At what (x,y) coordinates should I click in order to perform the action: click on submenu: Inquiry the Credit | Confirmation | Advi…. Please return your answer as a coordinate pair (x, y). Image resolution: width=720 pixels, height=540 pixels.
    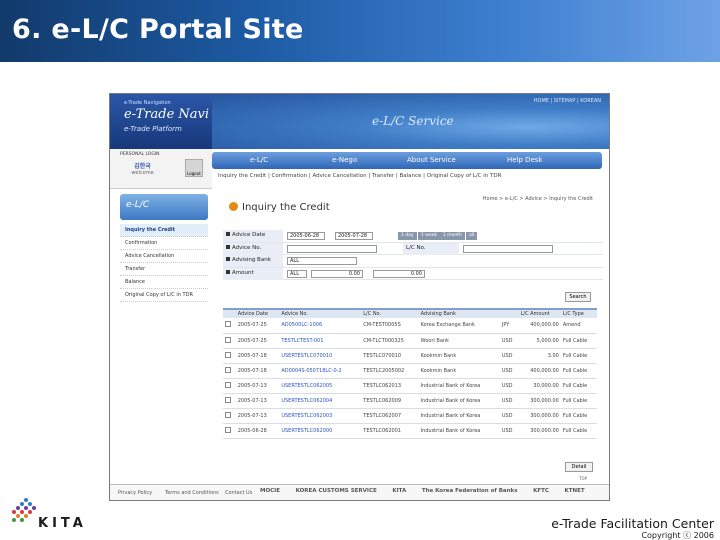
    Looking at the image, I should click on (408, 176).